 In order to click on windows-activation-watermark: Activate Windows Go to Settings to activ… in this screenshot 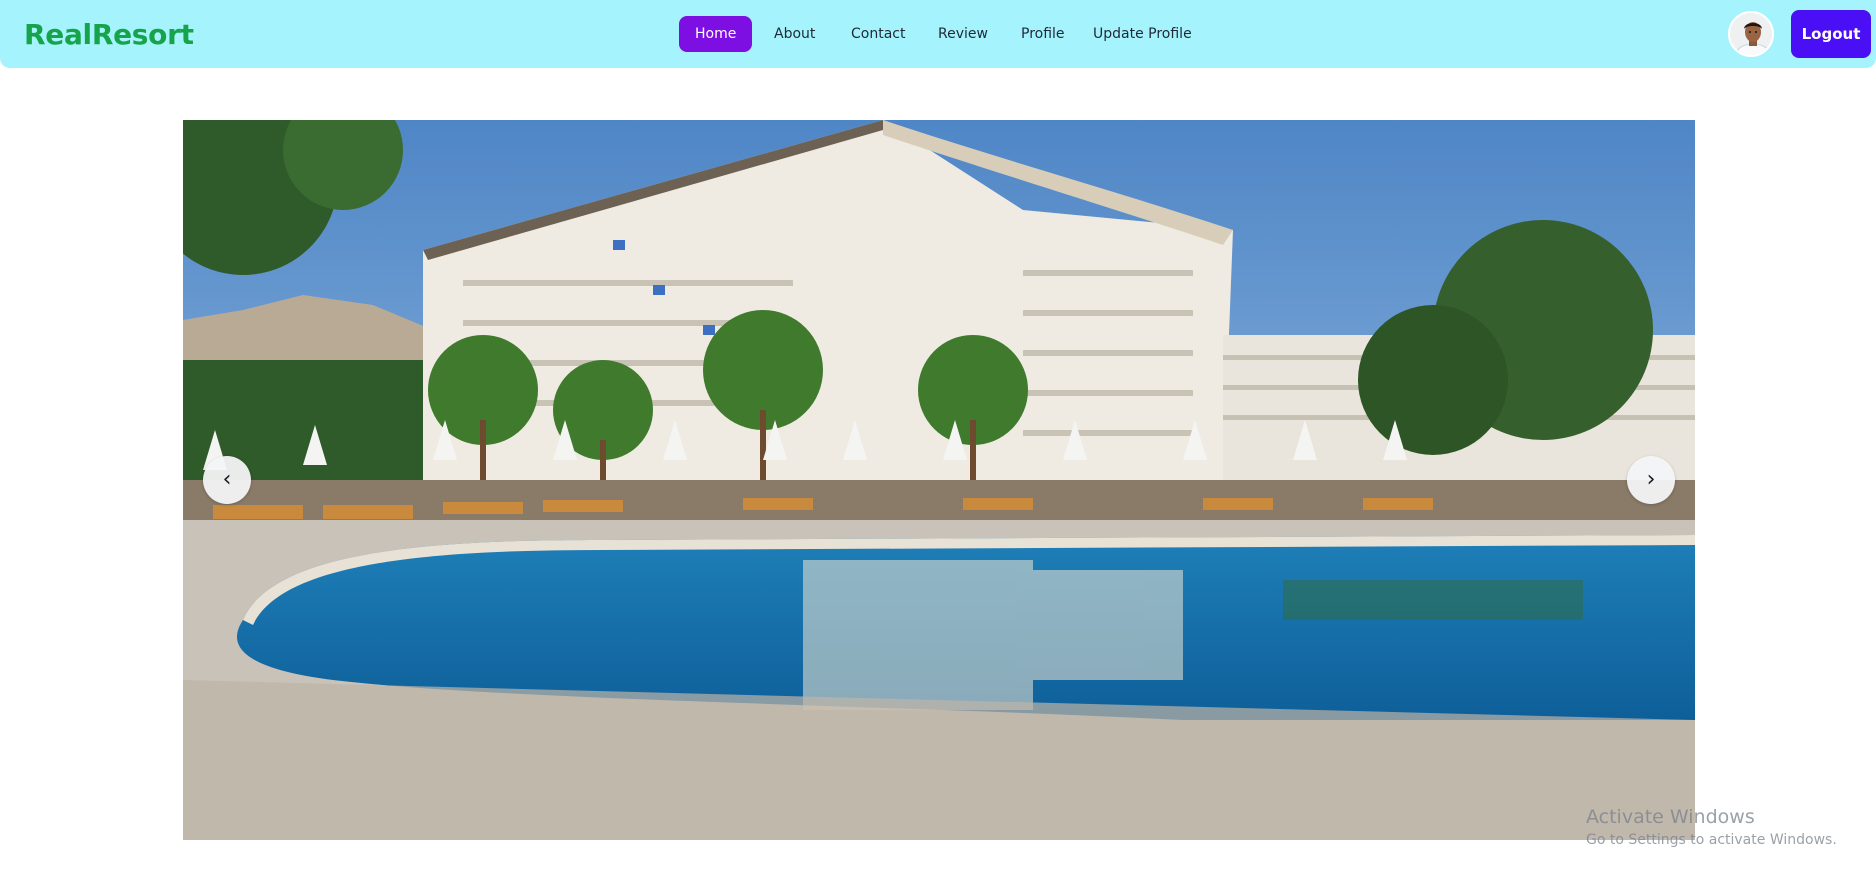, I will do `click(1711, 827)`.